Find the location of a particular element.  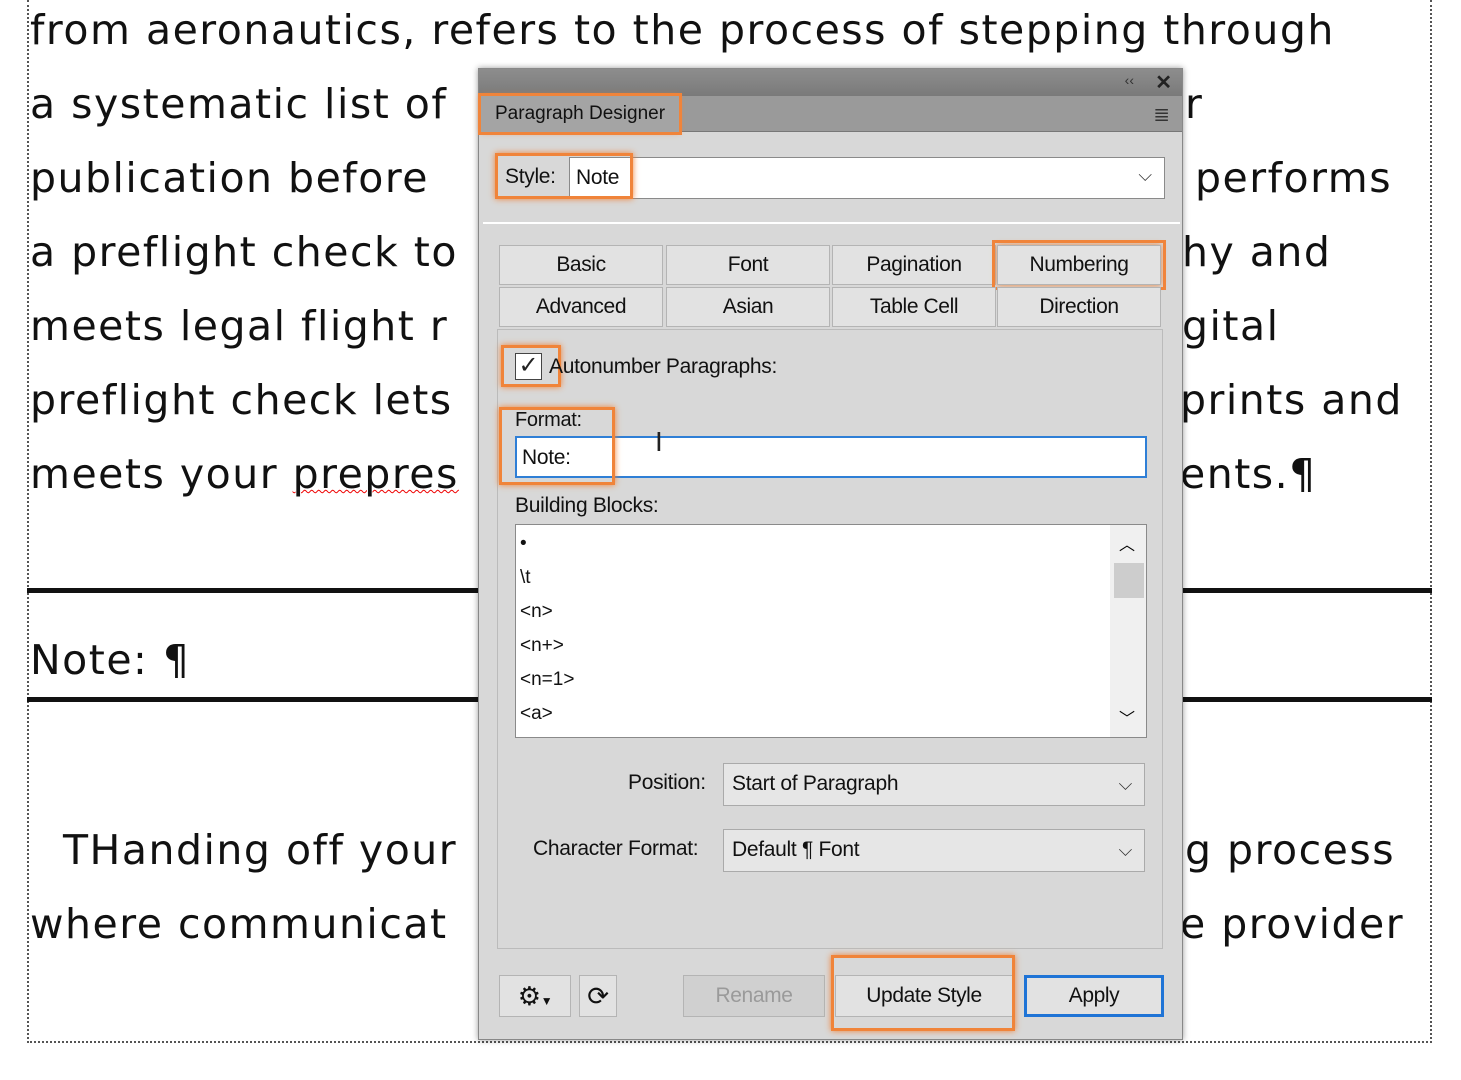

menu-icon: ≣ is located at coordinates (1161, 114).